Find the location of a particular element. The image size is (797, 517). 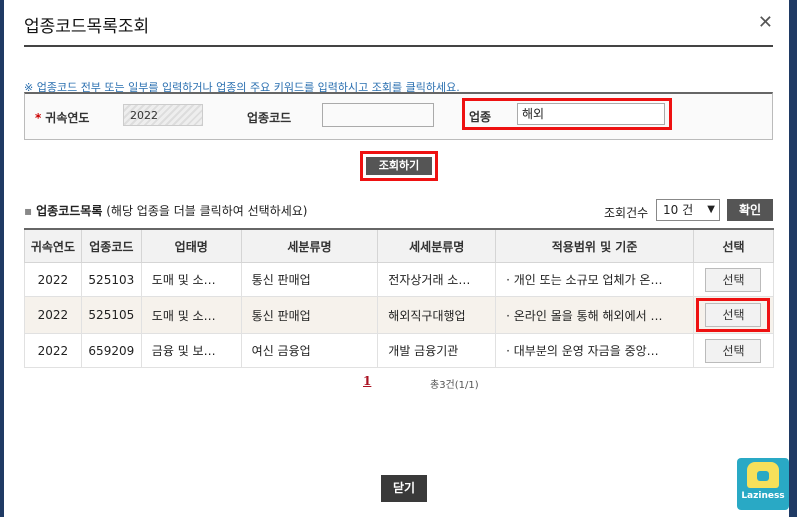

list-heading: ▪ 업종코드목록 (해당 업종을 더블 클릭하여 선택하세요) is located at coordinates (166, 211).